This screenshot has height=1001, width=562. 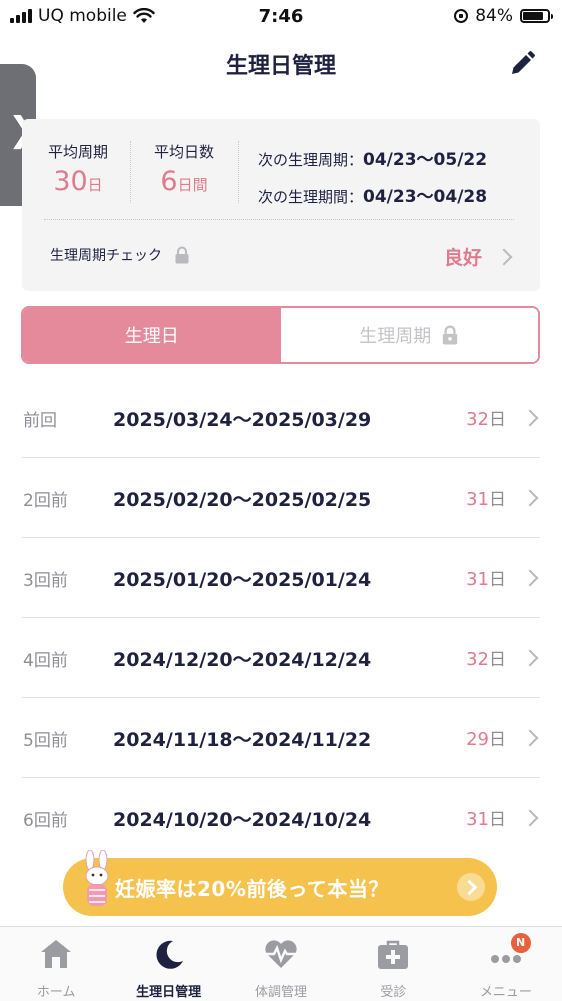 What do you see at coordinates (520, 943) in the screenshot?
I see `notification-badge: N` at bounding box center [520, 943].